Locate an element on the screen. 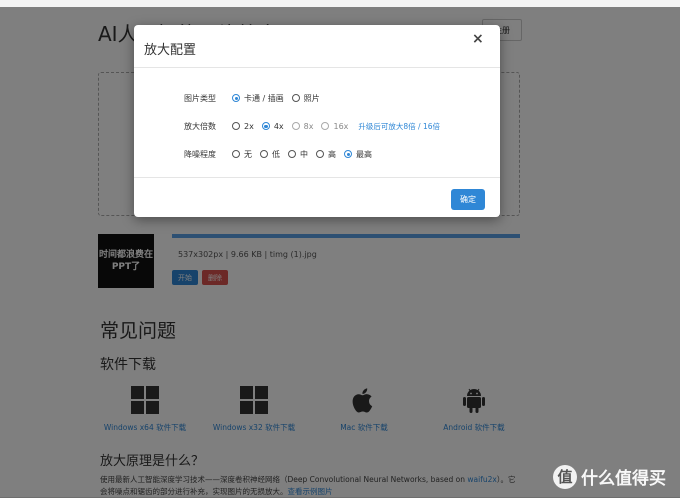 The height and width of the screenshot is (498, 680). radio-image-type-cartoon: 卡通 / 插画 is located at coordinates (258, 98).